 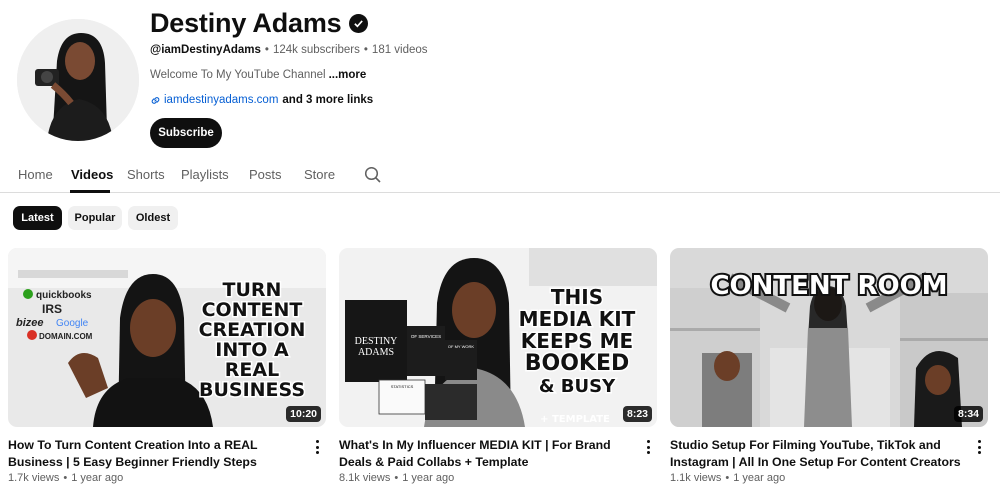 What do you see at coordinates (72, 323) in the screenshot?
I see `thumb-logo-google: Google` at bounding box center [72, 323].